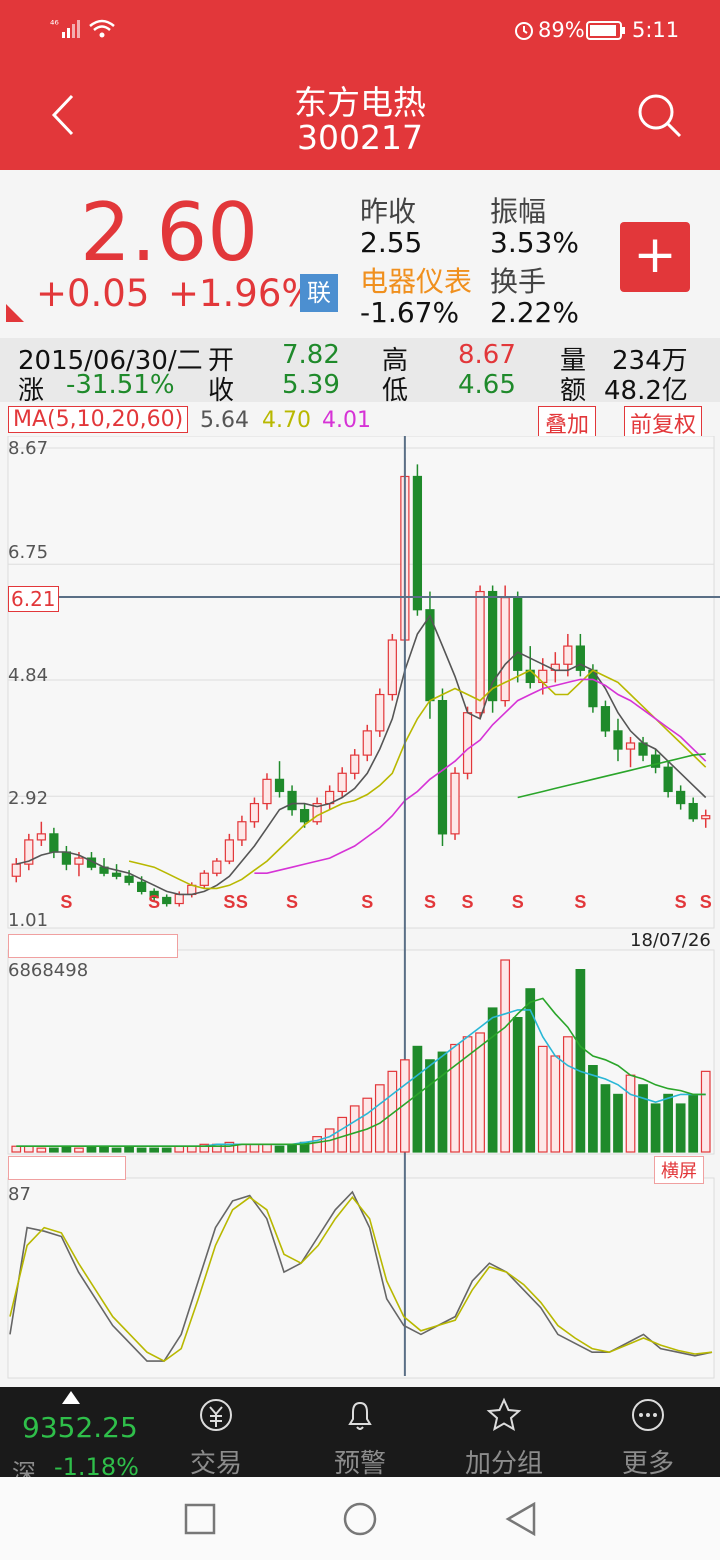  Describe the element at coordinates (93, 946) in the screenshot. I see `date-box` at that location.